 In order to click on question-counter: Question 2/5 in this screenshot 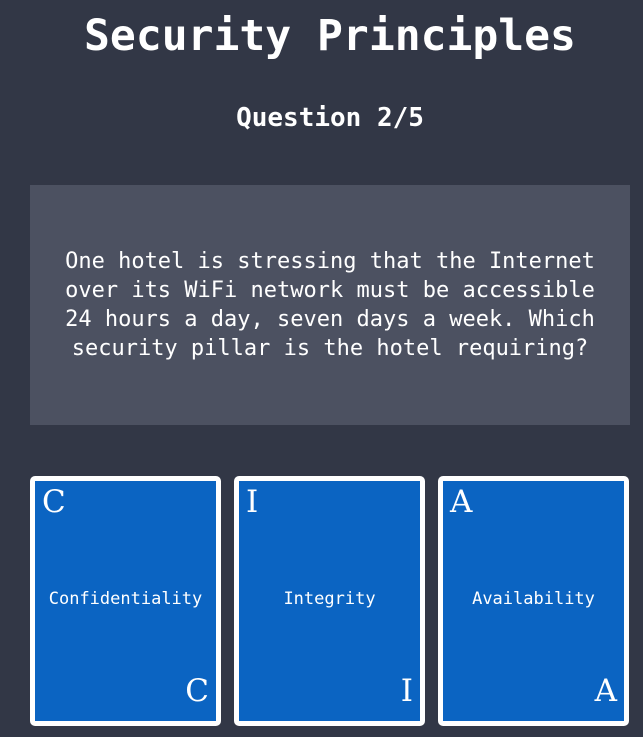, I will do `click(330, 118)`.